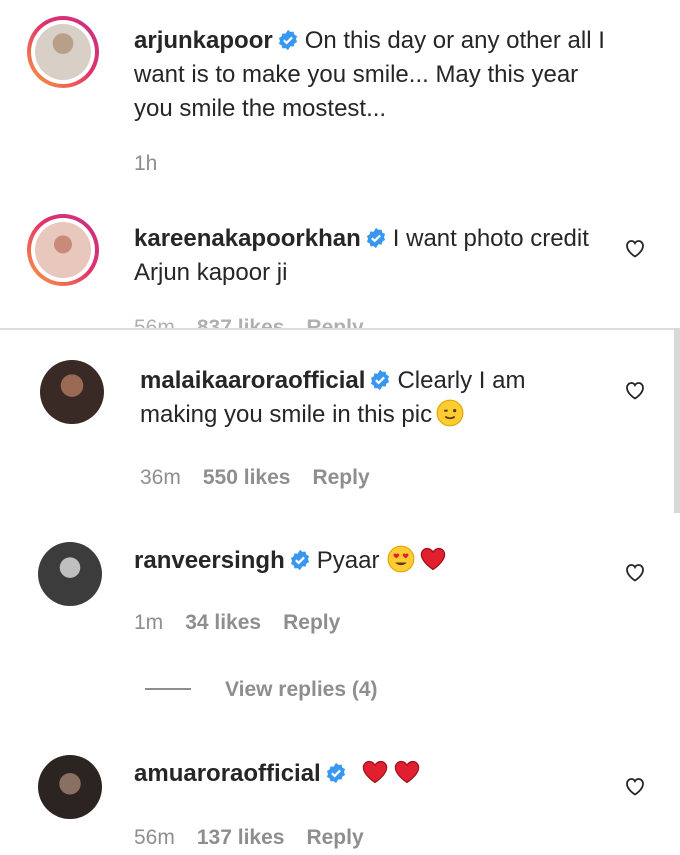 The image size is (680, 855). What do you see at coordinates (241, 322) in the screenshot?
I see `comment-likes: 837 likes` at bounding box center [241, 322].